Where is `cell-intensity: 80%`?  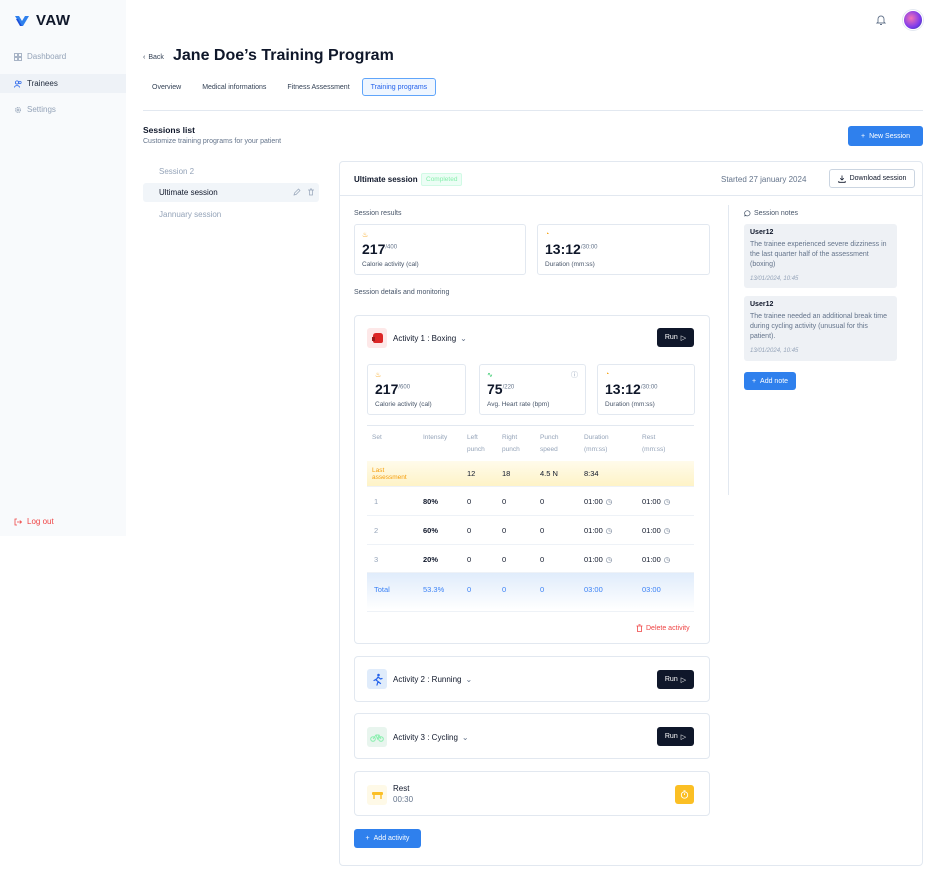
cell-intensity: 80% is located at coordinates (430, 501).